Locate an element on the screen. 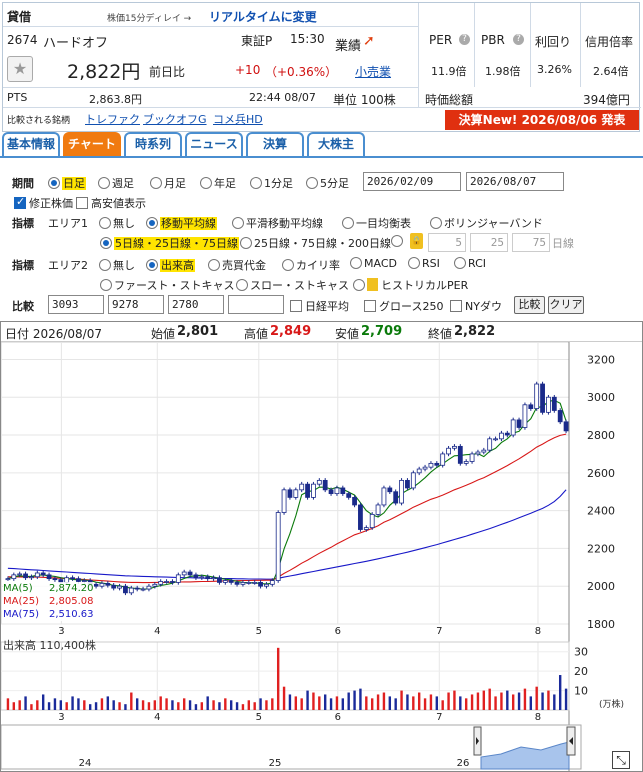 This screenshot has height=772, width=643. tab-timeseries: 時系列 is located at coordinates (153, 144).